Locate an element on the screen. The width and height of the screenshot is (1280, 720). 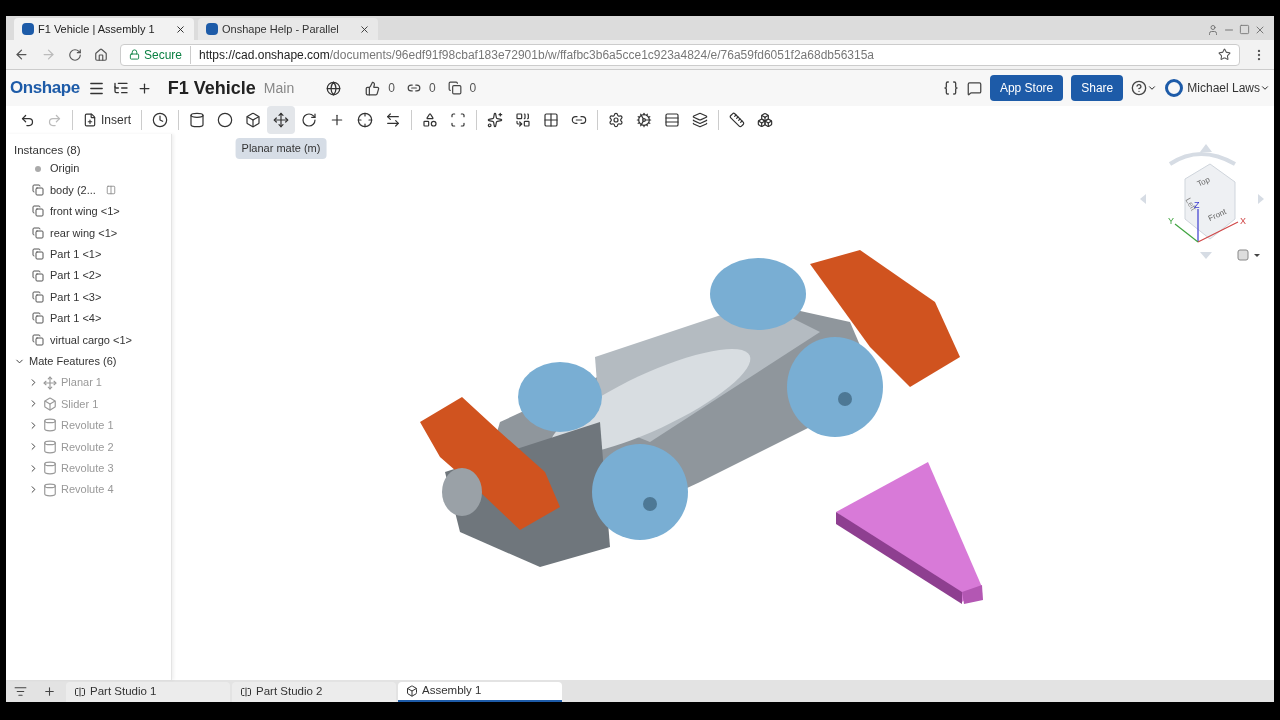
scan-icon is located at coordinates (458, 120).